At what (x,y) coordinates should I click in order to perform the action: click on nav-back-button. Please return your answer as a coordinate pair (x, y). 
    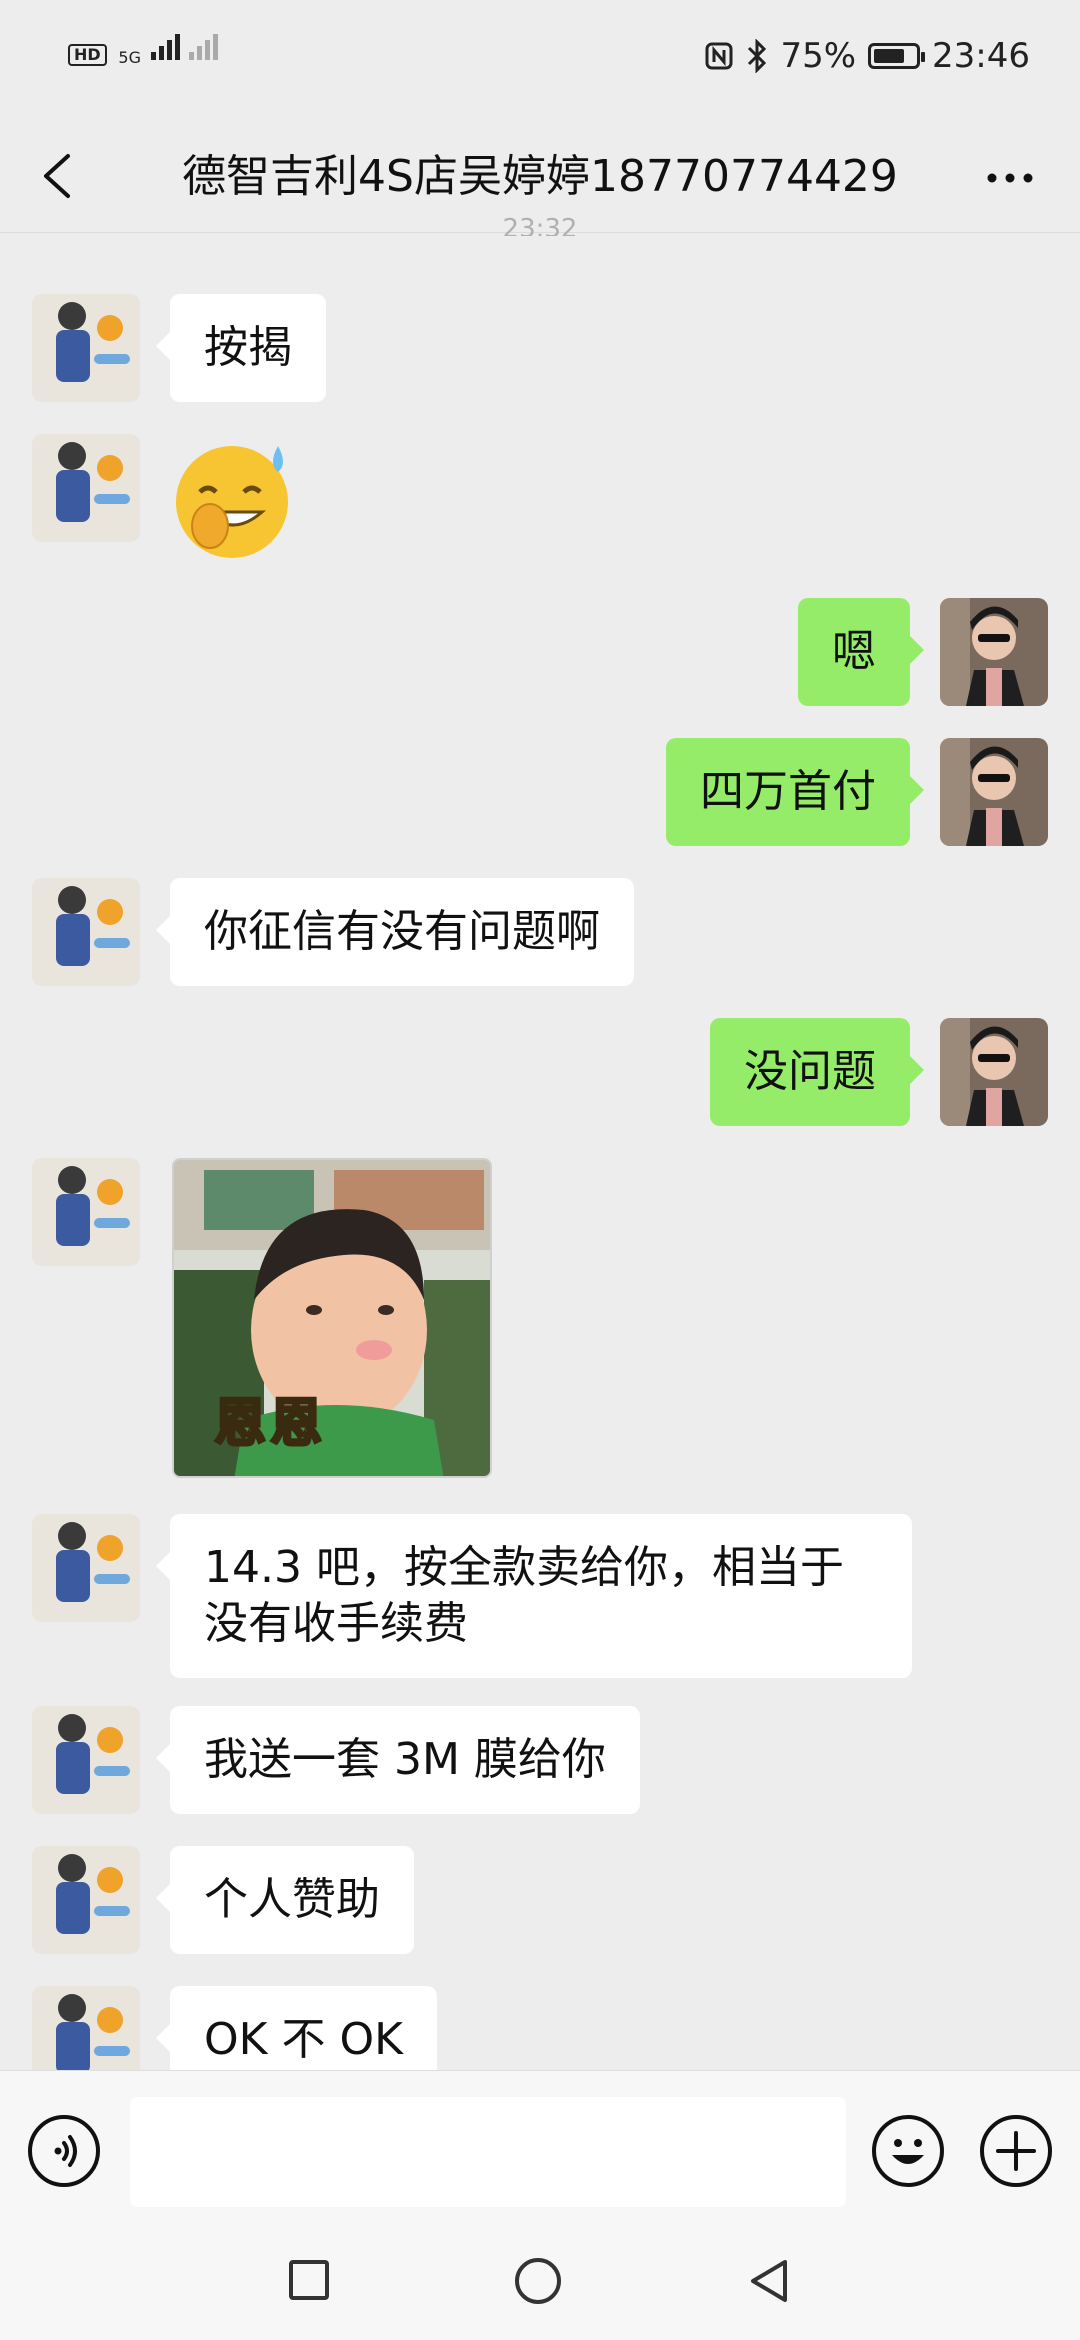
    Looking at the image, I should click on (770, 2281).